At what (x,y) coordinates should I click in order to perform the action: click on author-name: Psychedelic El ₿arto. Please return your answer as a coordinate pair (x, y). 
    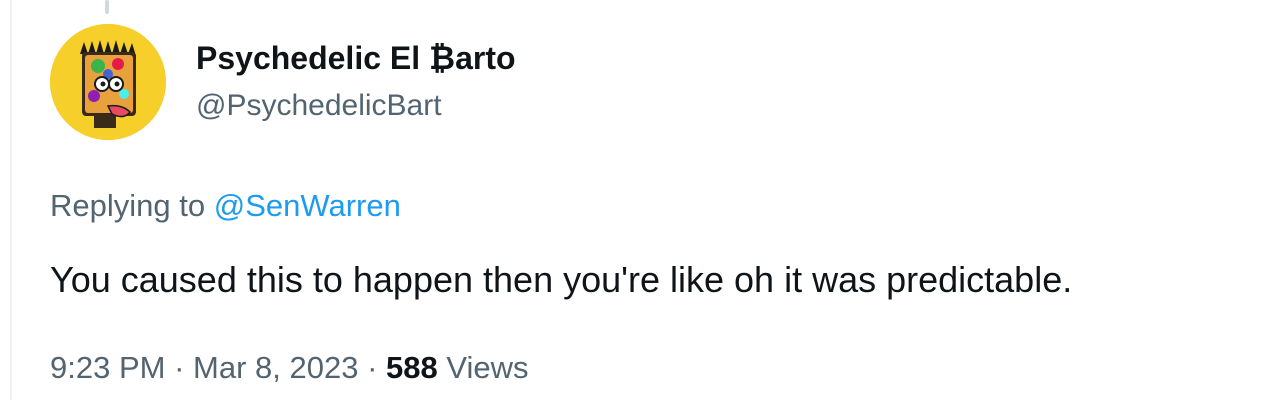
    Looking at the image, I should click on (356, 58).